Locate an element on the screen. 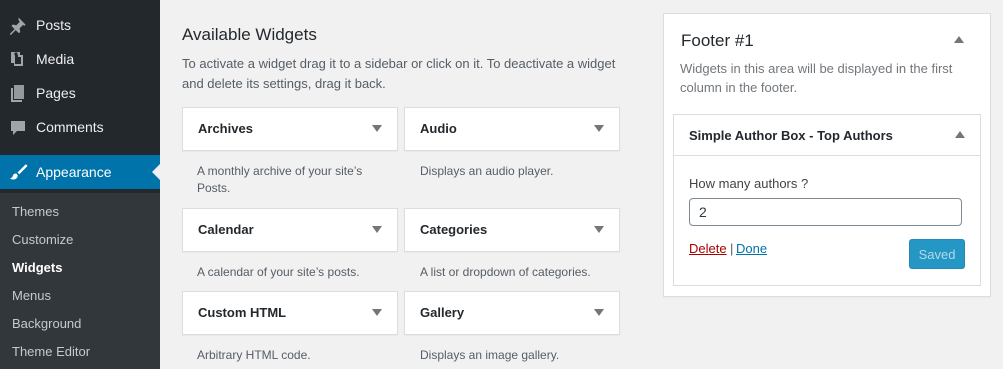  menu-item-posts: Posts is located at coordinates (80, 25).